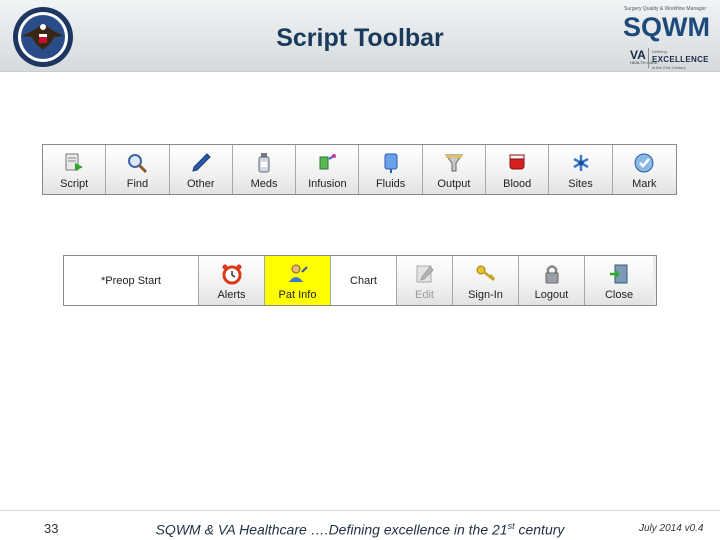  I want to click on mark-button: Mark, so click(644, 169).